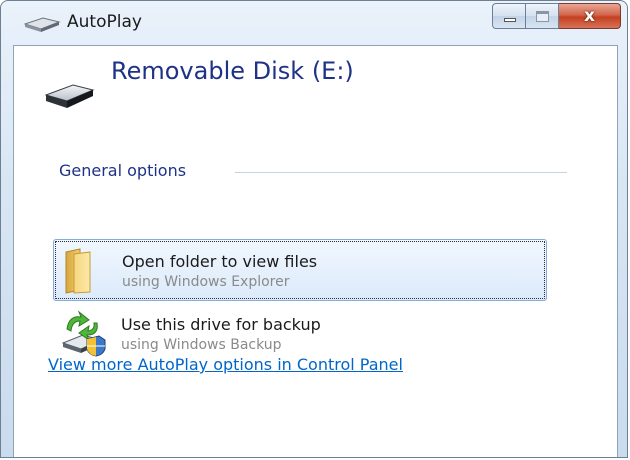  What do you see at coordinates (83, 333) in the screenshot?
I see `backup-icon` at bounding box center [83, 333].